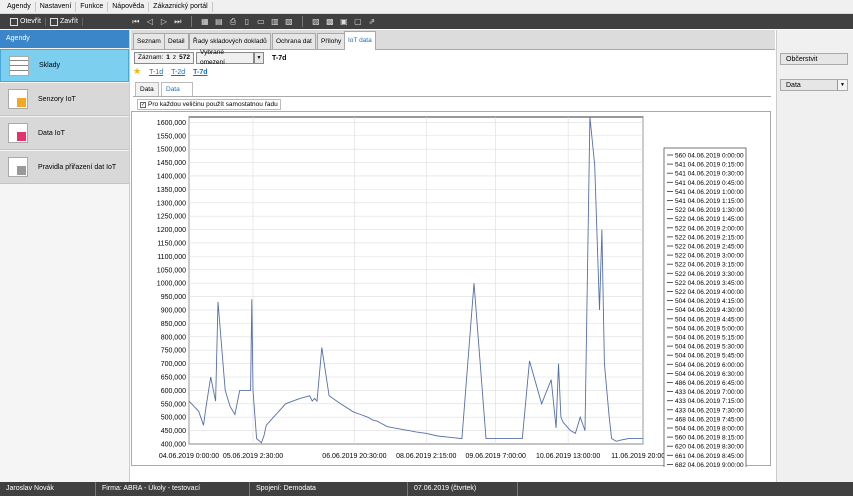  What do you see at coordinates (185, 57) in the screenshot?
I see `record-total: 572` at bounding box center [185, 57].